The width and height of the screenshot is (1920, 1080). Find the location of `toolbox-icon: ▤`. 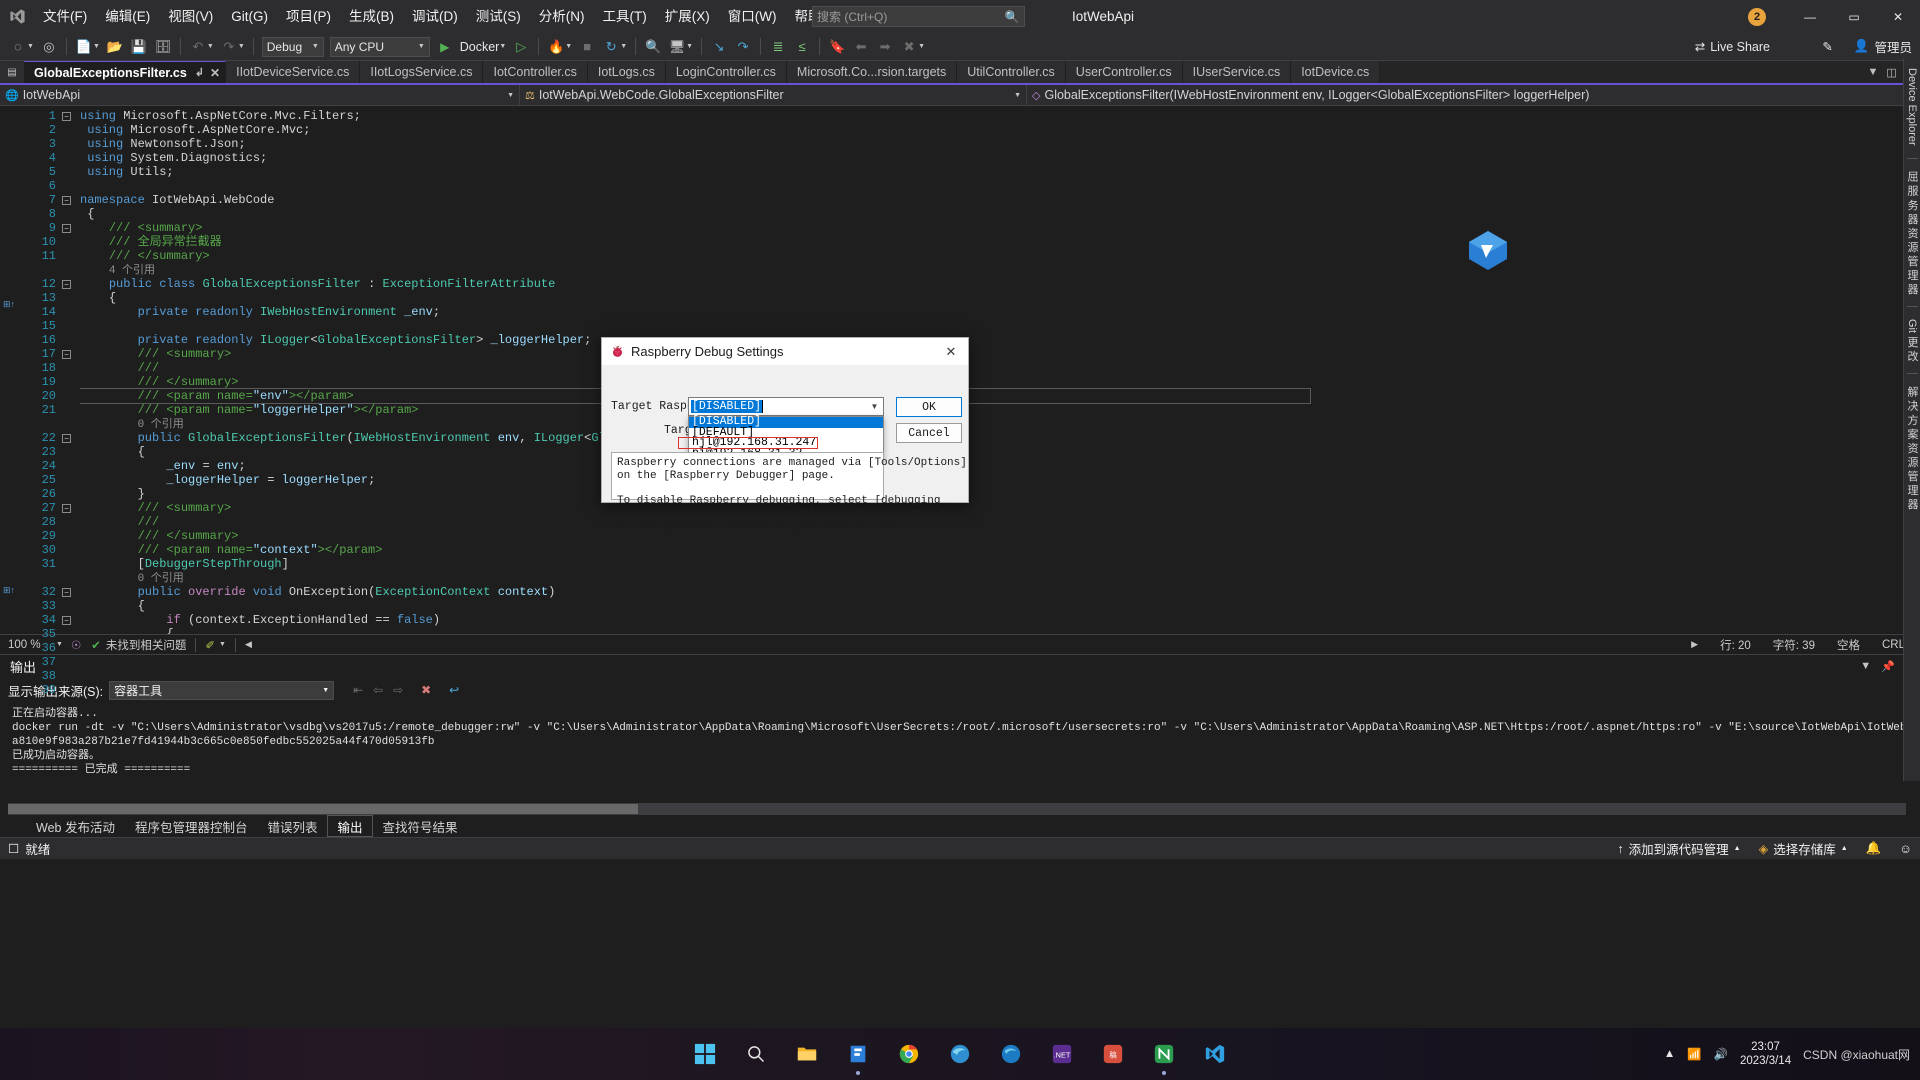

toolbox-icon: ▤ is located at coordinates (11, 72).